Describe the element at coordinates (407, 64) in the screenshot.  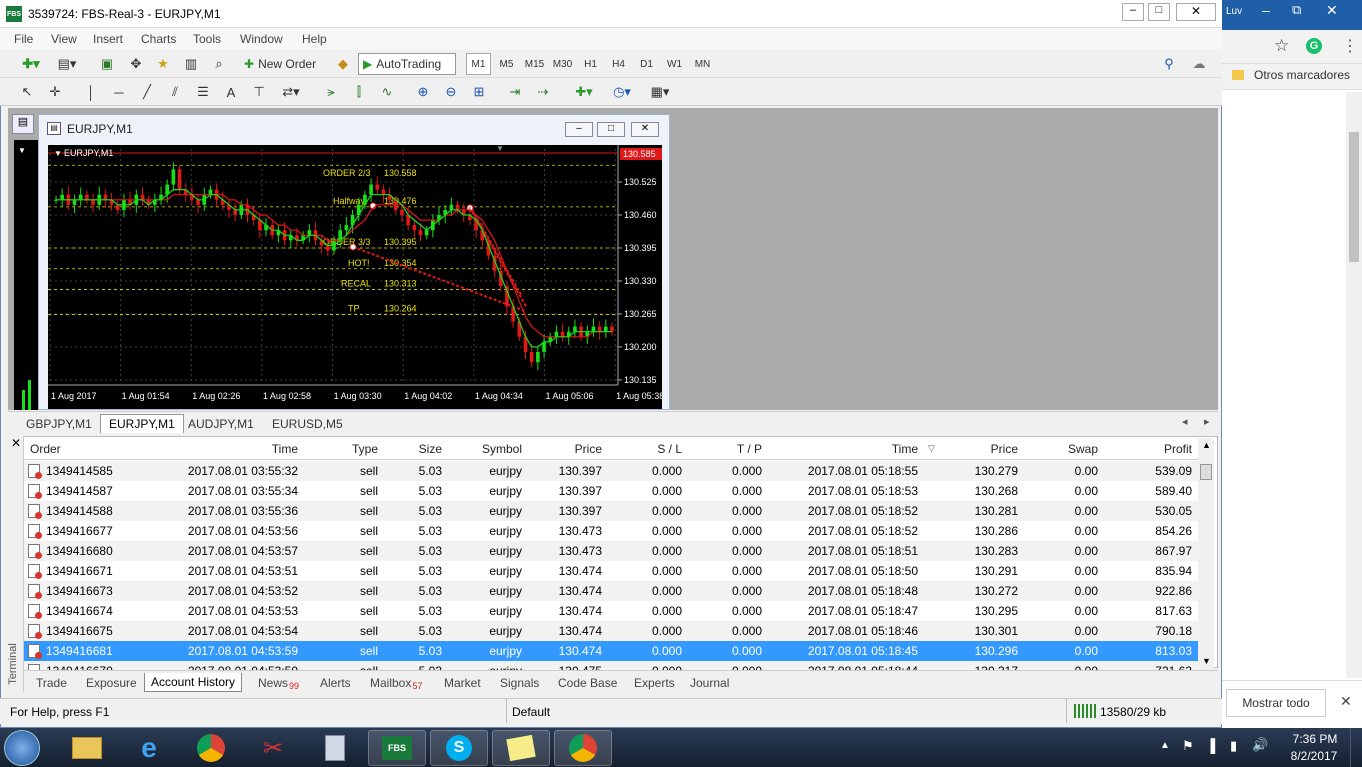
I see `autotrading-button: ▶ AutoTrading` at that location.